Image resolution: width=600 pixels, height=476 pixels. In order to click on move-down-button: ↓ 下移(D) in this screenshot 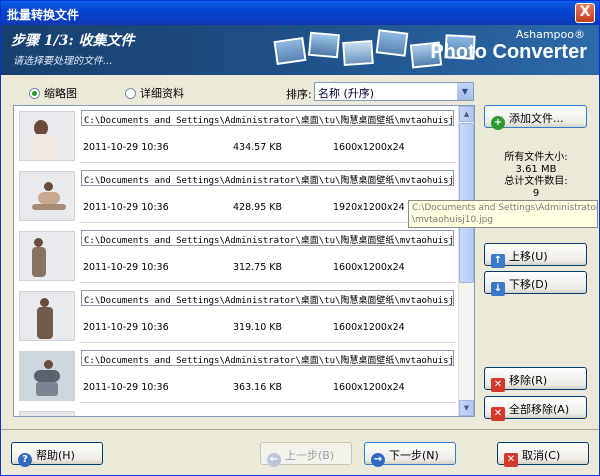, I will do `click(535, 283)`.